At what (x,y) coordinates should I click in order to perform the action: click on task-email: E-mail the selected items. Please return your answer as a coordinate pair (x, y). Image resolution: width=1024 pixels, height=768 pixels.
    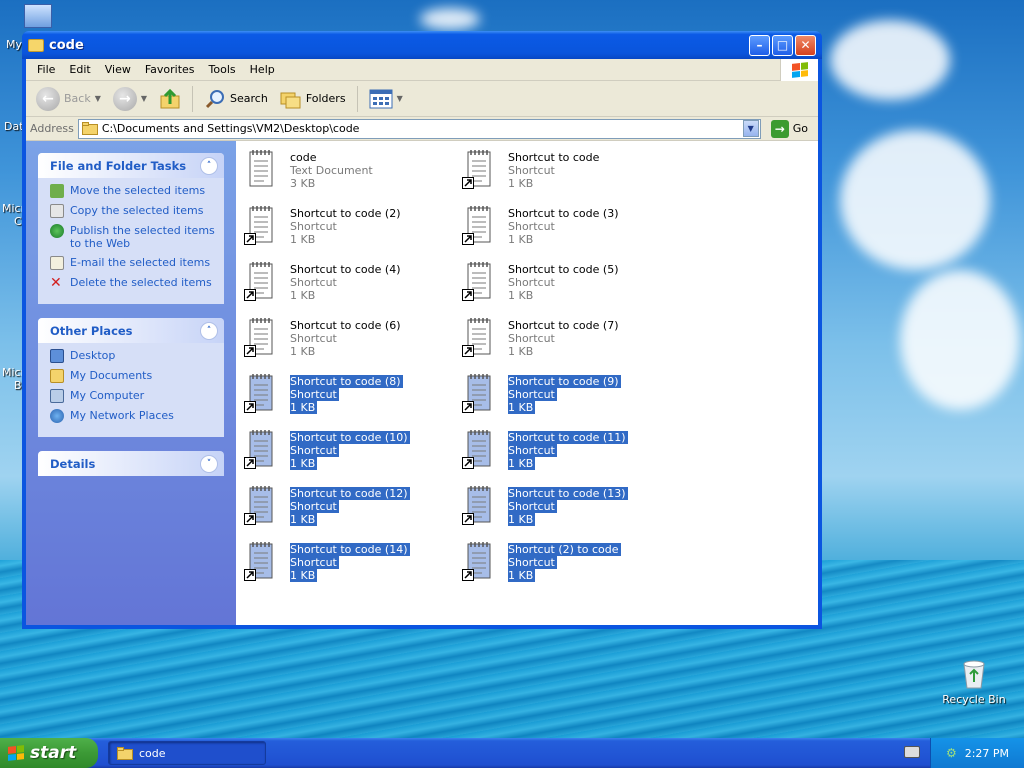
    Looking at the image, I should click on (133, 263).